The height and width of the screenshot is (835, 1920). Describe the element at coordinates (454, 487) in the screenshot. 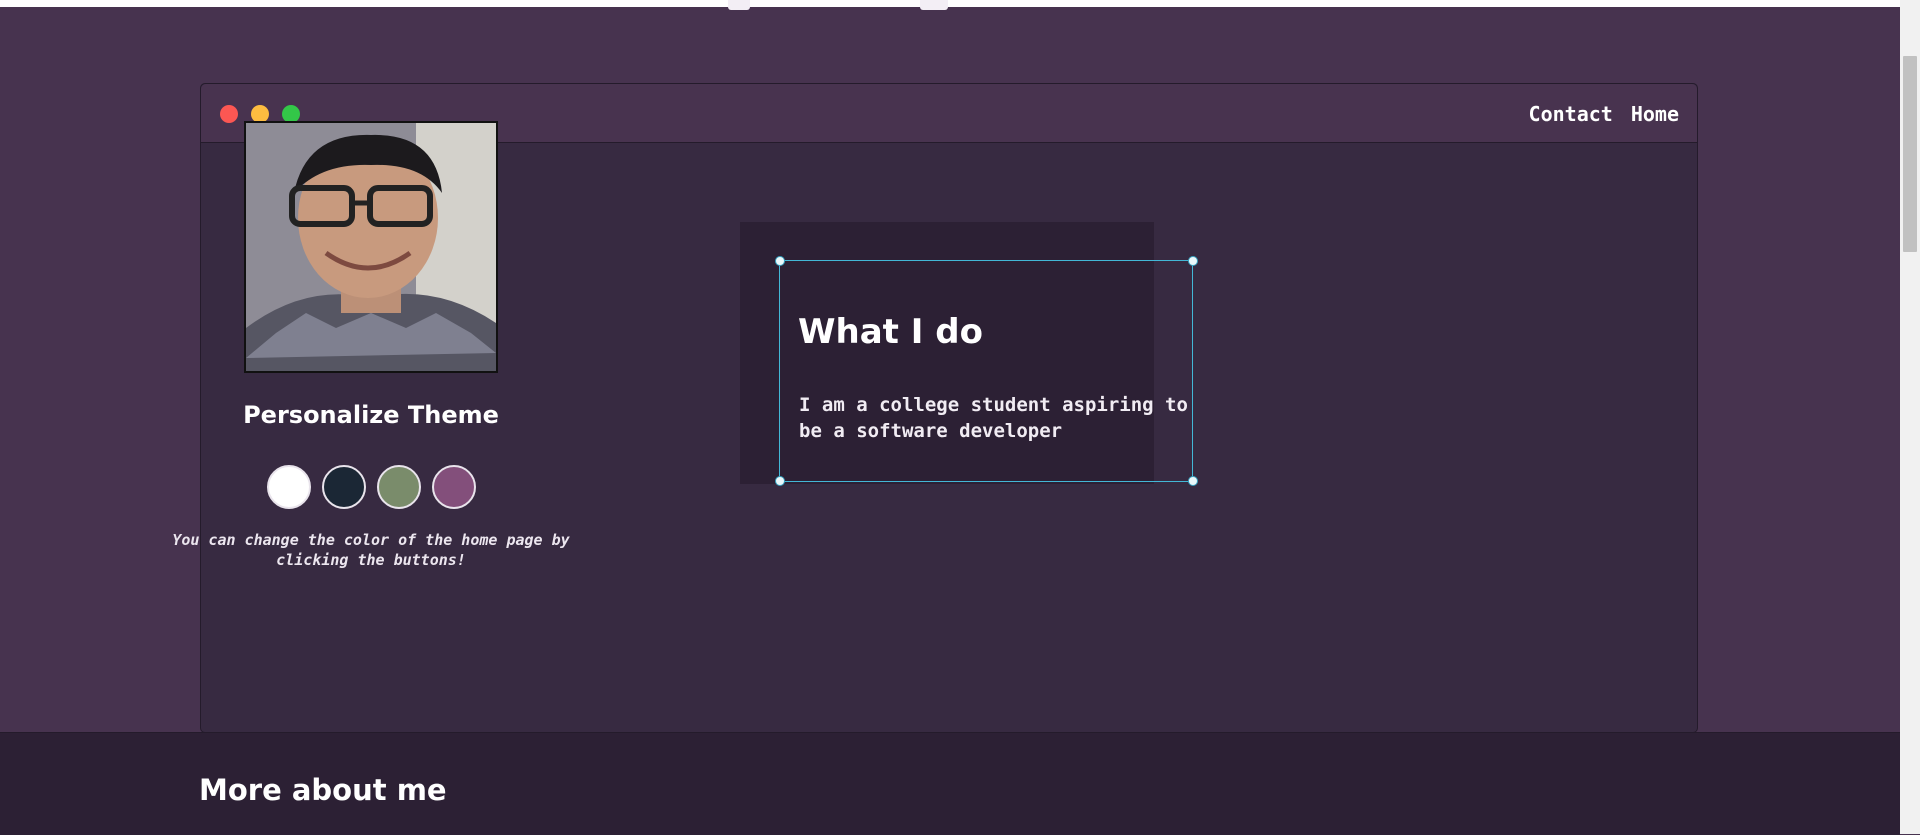

I see `theme-swatch-plum` at that location.